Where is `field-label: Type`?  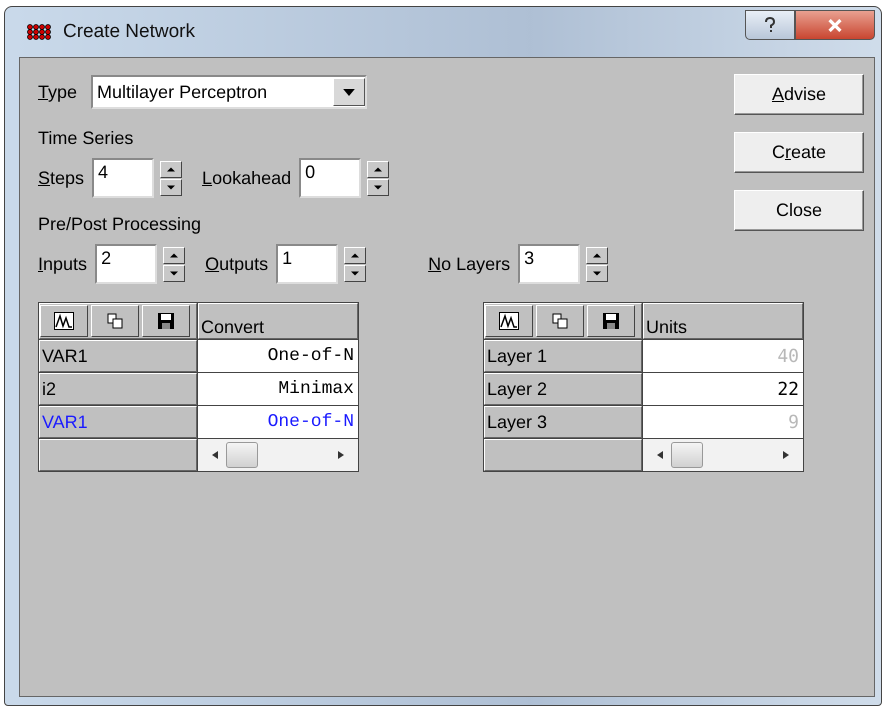 field-label: Type is located at coordinates (58, 92).